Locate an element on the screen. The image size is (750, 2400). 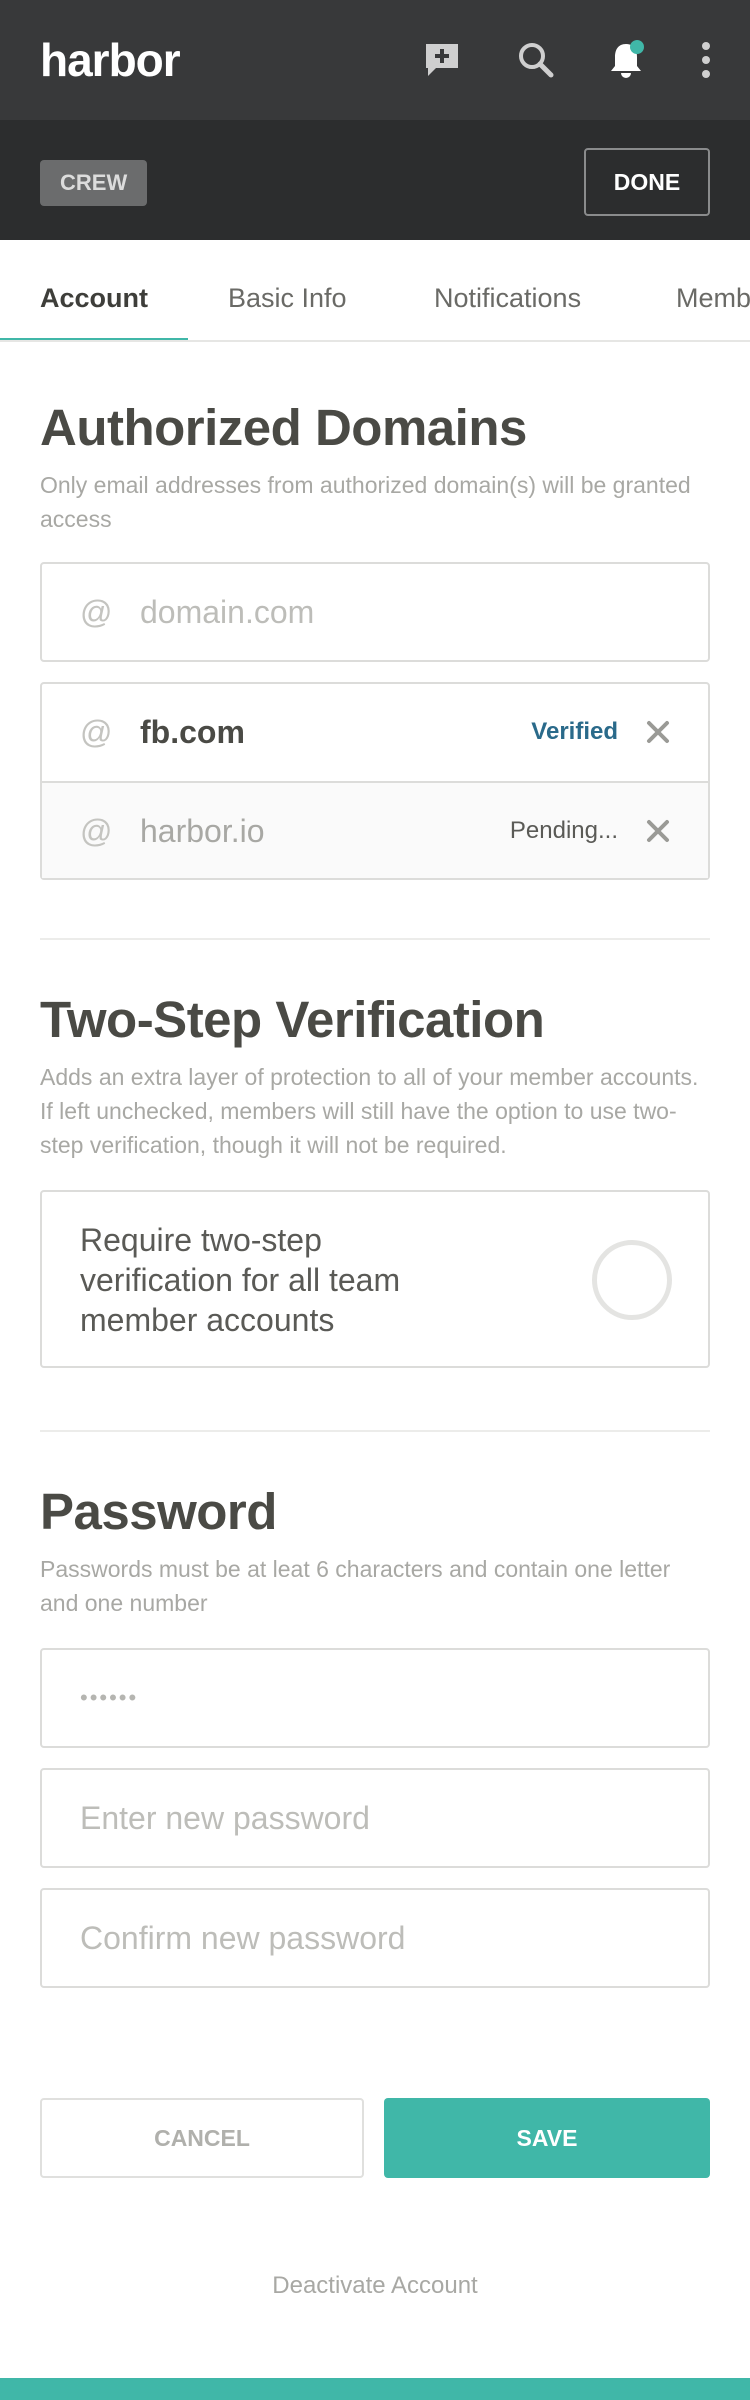
tab-account: Account is located at coordinates (94, 290).